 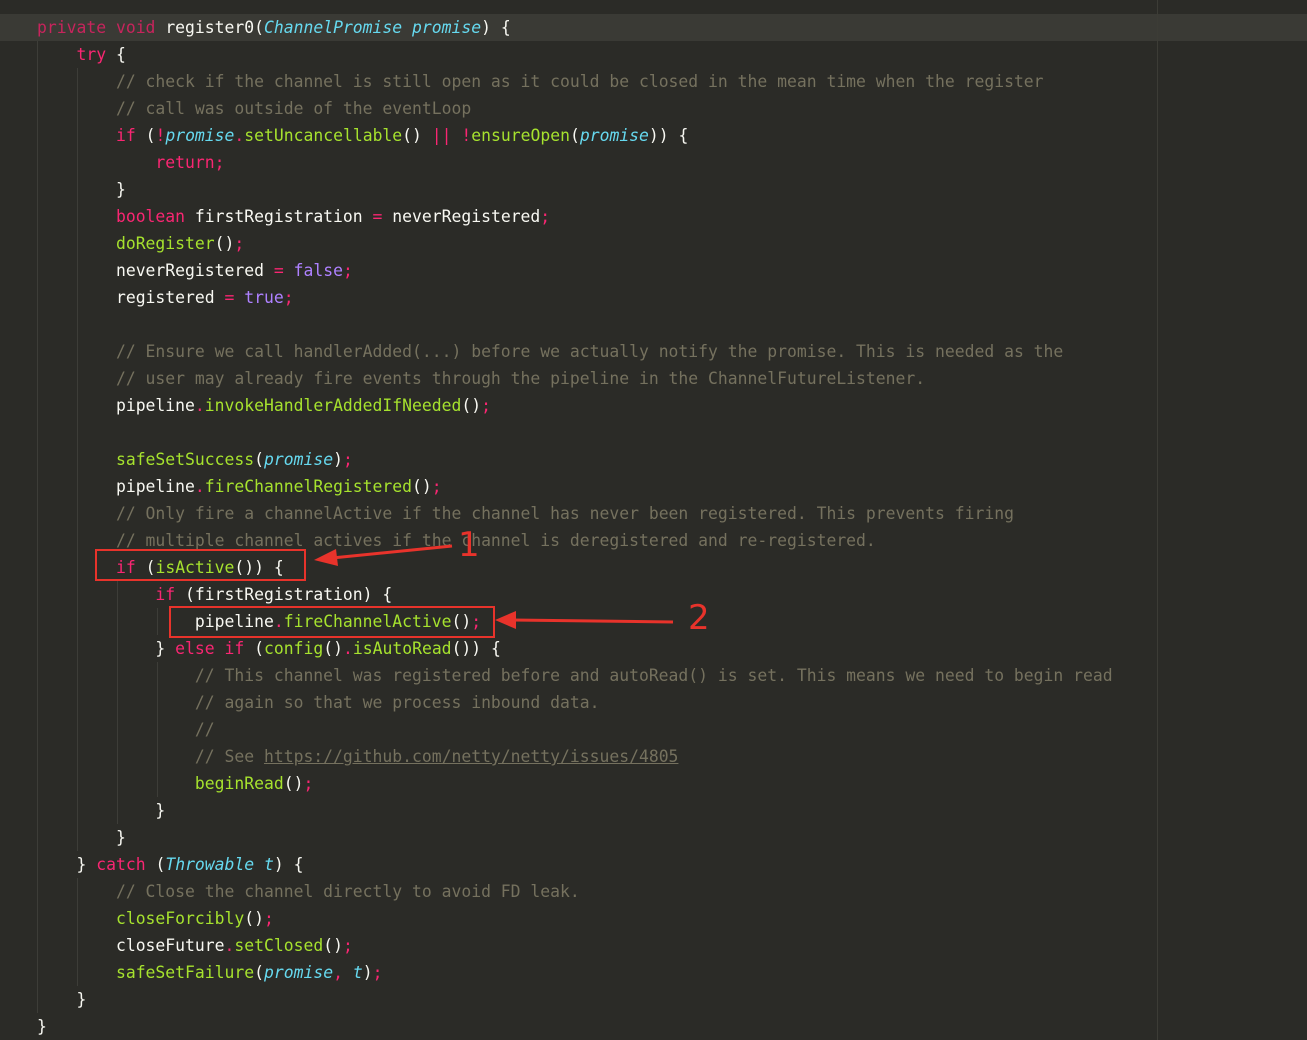 What do you see at coordinates (505, 620) in the screenshot?
I see `arrow-2-head` at bounding box center [505, 620].